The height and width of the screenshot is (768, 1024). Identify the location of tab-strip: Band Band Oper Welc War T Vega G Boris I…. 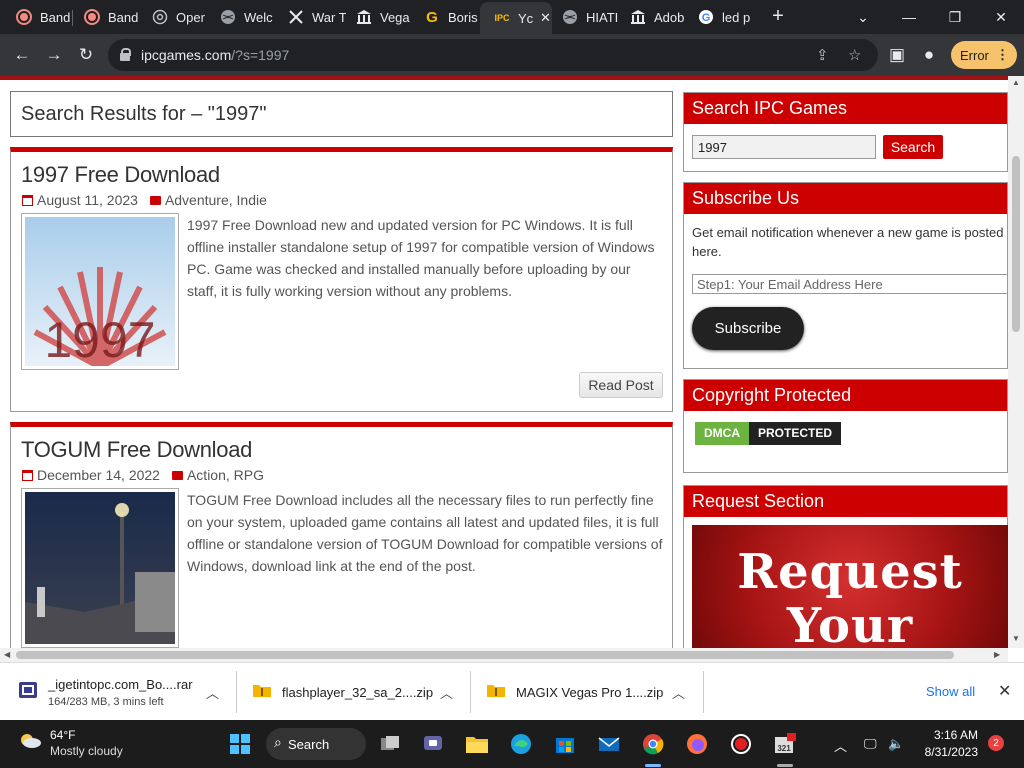
(512, 17).